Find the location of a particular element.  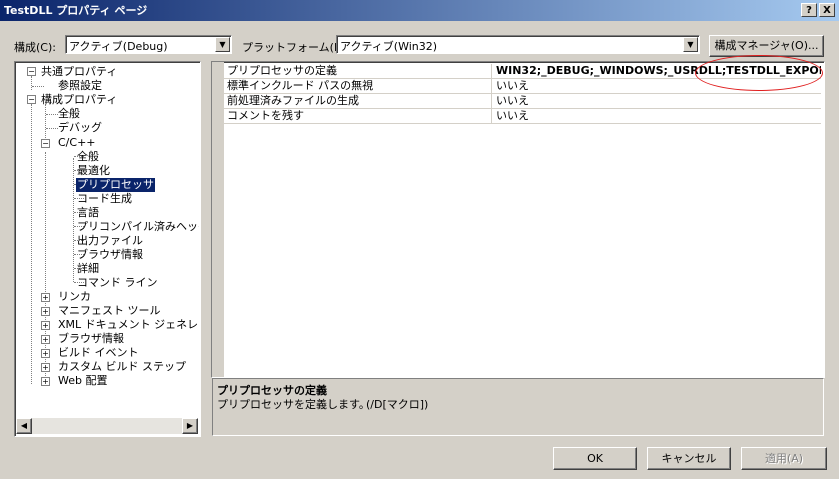

platform-value: アクティブ(Win32) is located at coordinates (389, 46).